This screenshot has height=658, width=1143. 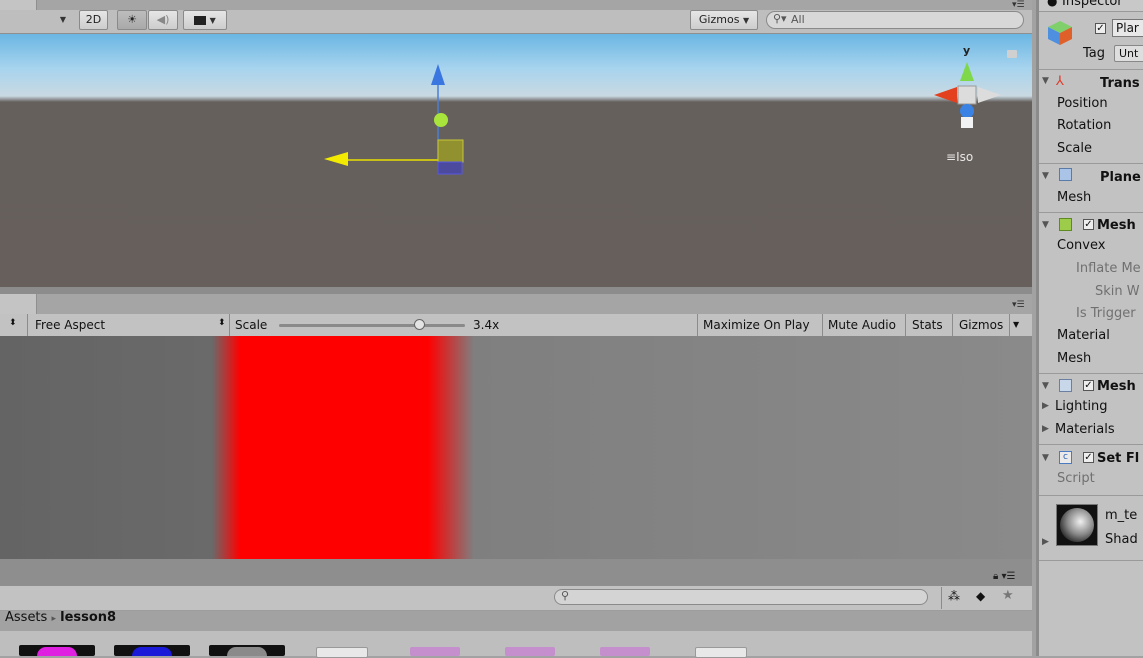 What do you see at coordinates (927, 325) in the screenshot?
I see `stats-toggle: Stats` at bounding box center [927, 325].